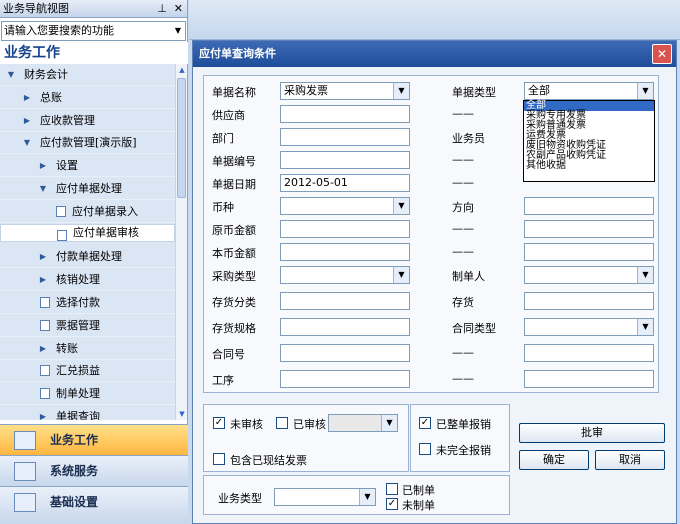  What do you see at coordinates (434, 54) in the screenshot?
I see `dialog-title: 应付单查询条件` at bounding box center [434, 54].